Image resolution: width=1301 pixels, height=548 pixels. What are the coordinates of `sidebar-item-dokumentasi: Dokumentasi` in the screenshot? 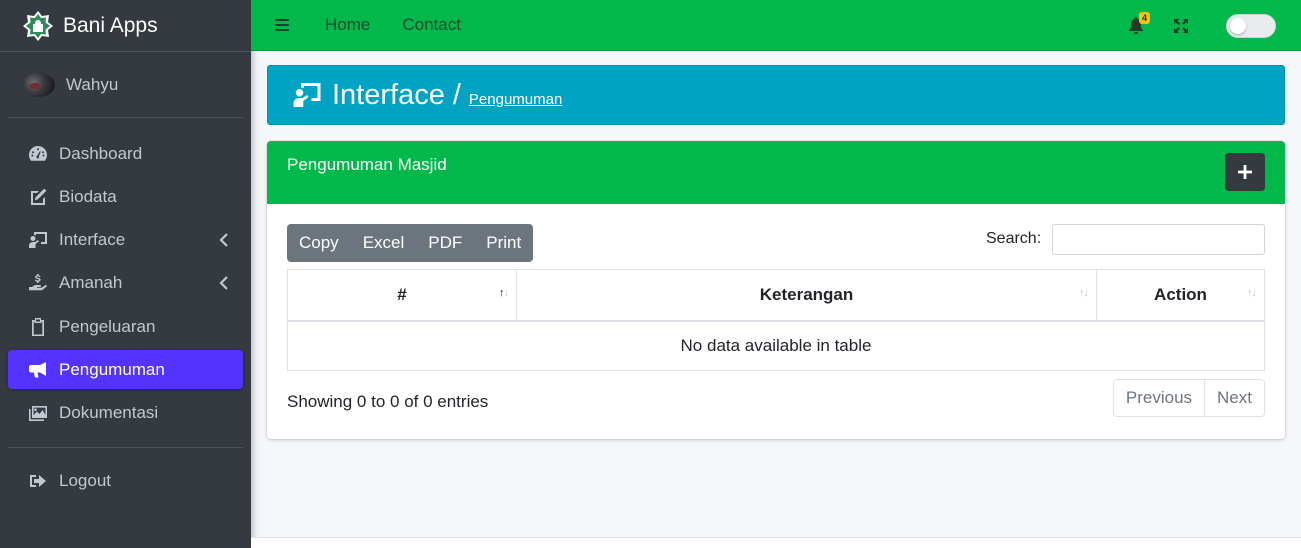 It's located at (125, 413).